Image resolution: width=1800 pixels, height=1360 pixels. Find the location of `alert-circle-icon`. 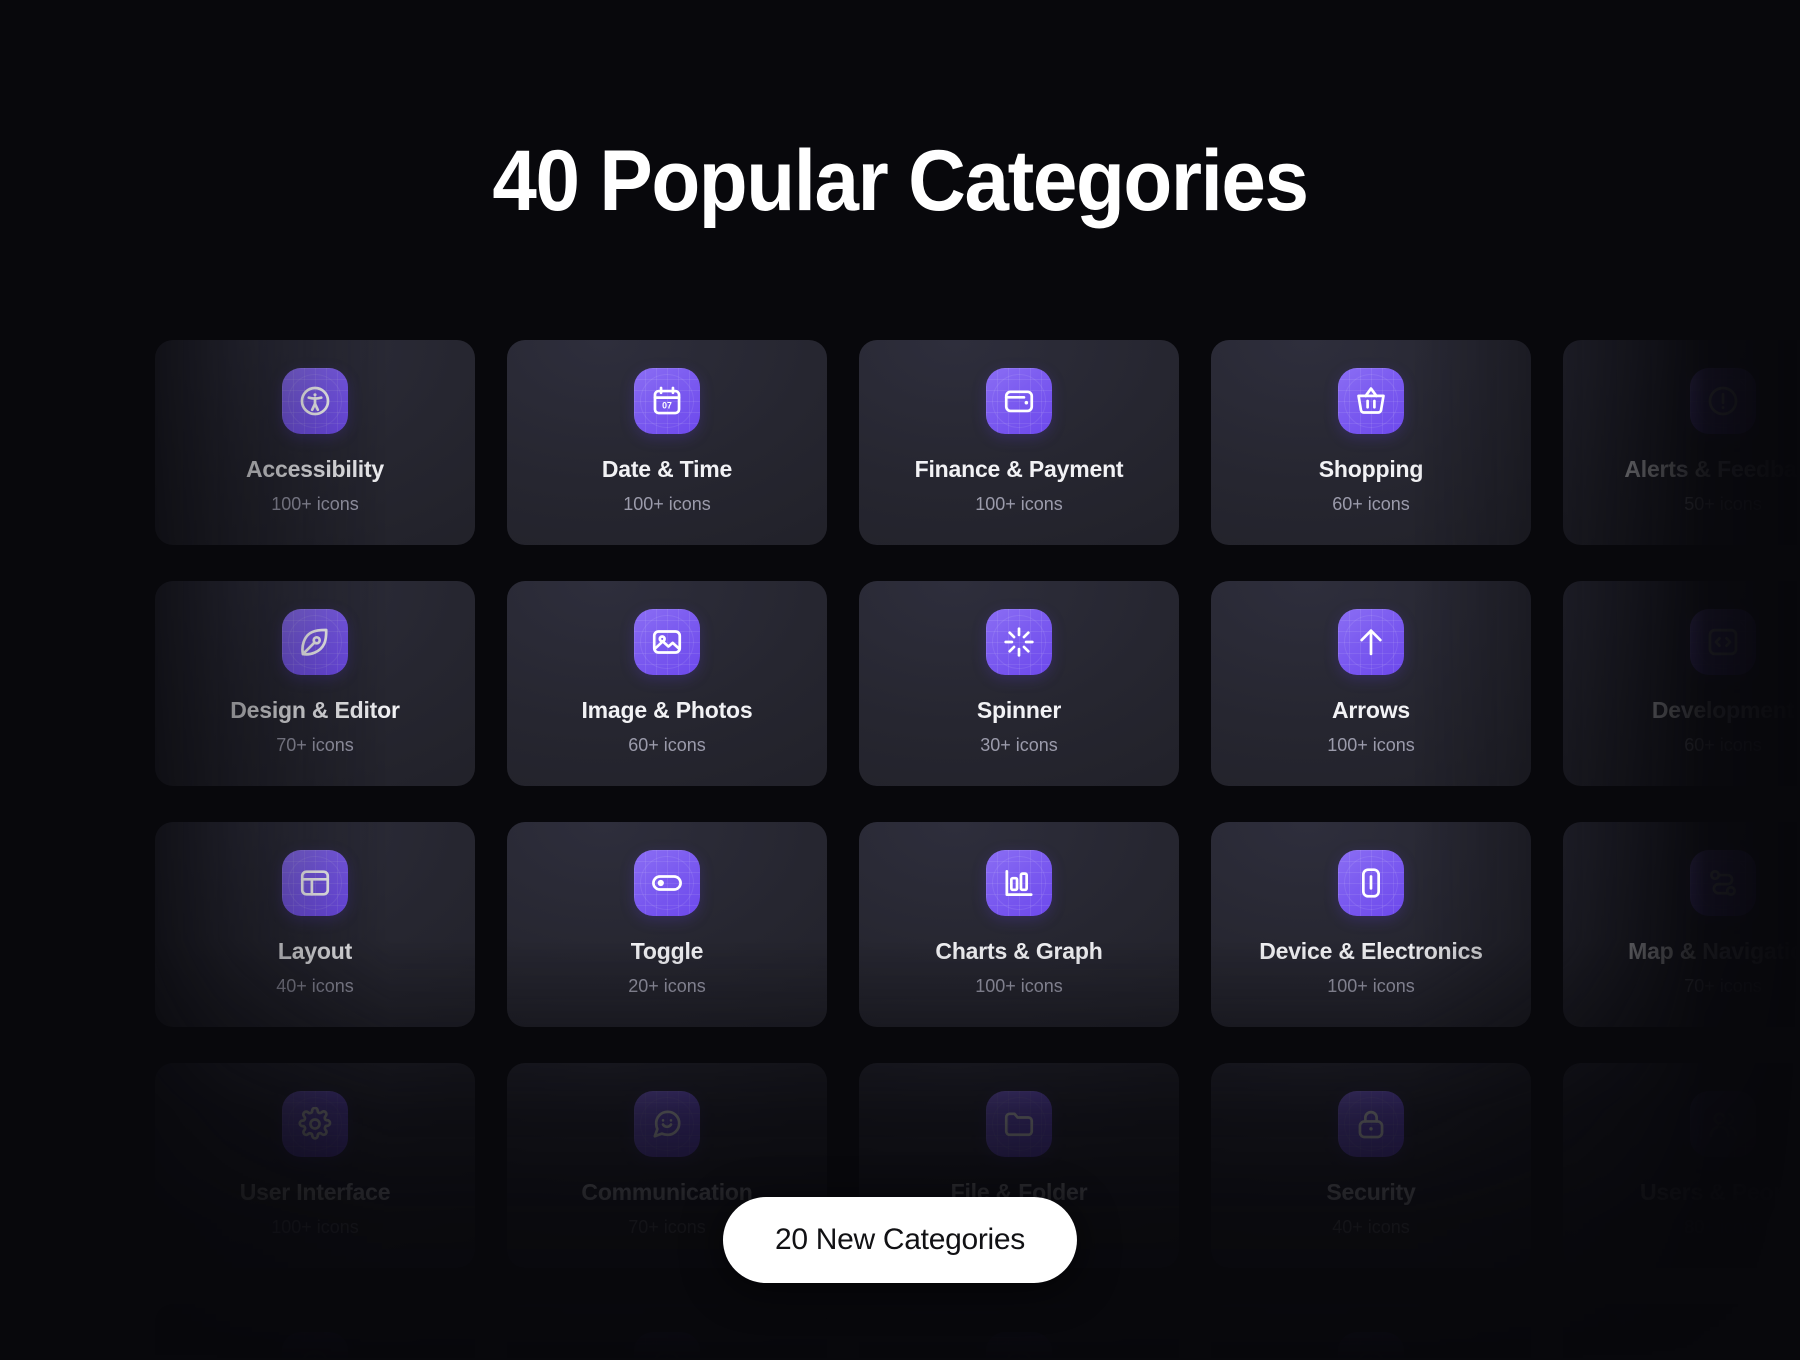

alert-circle-icon is located at coordinates (1723, 401).